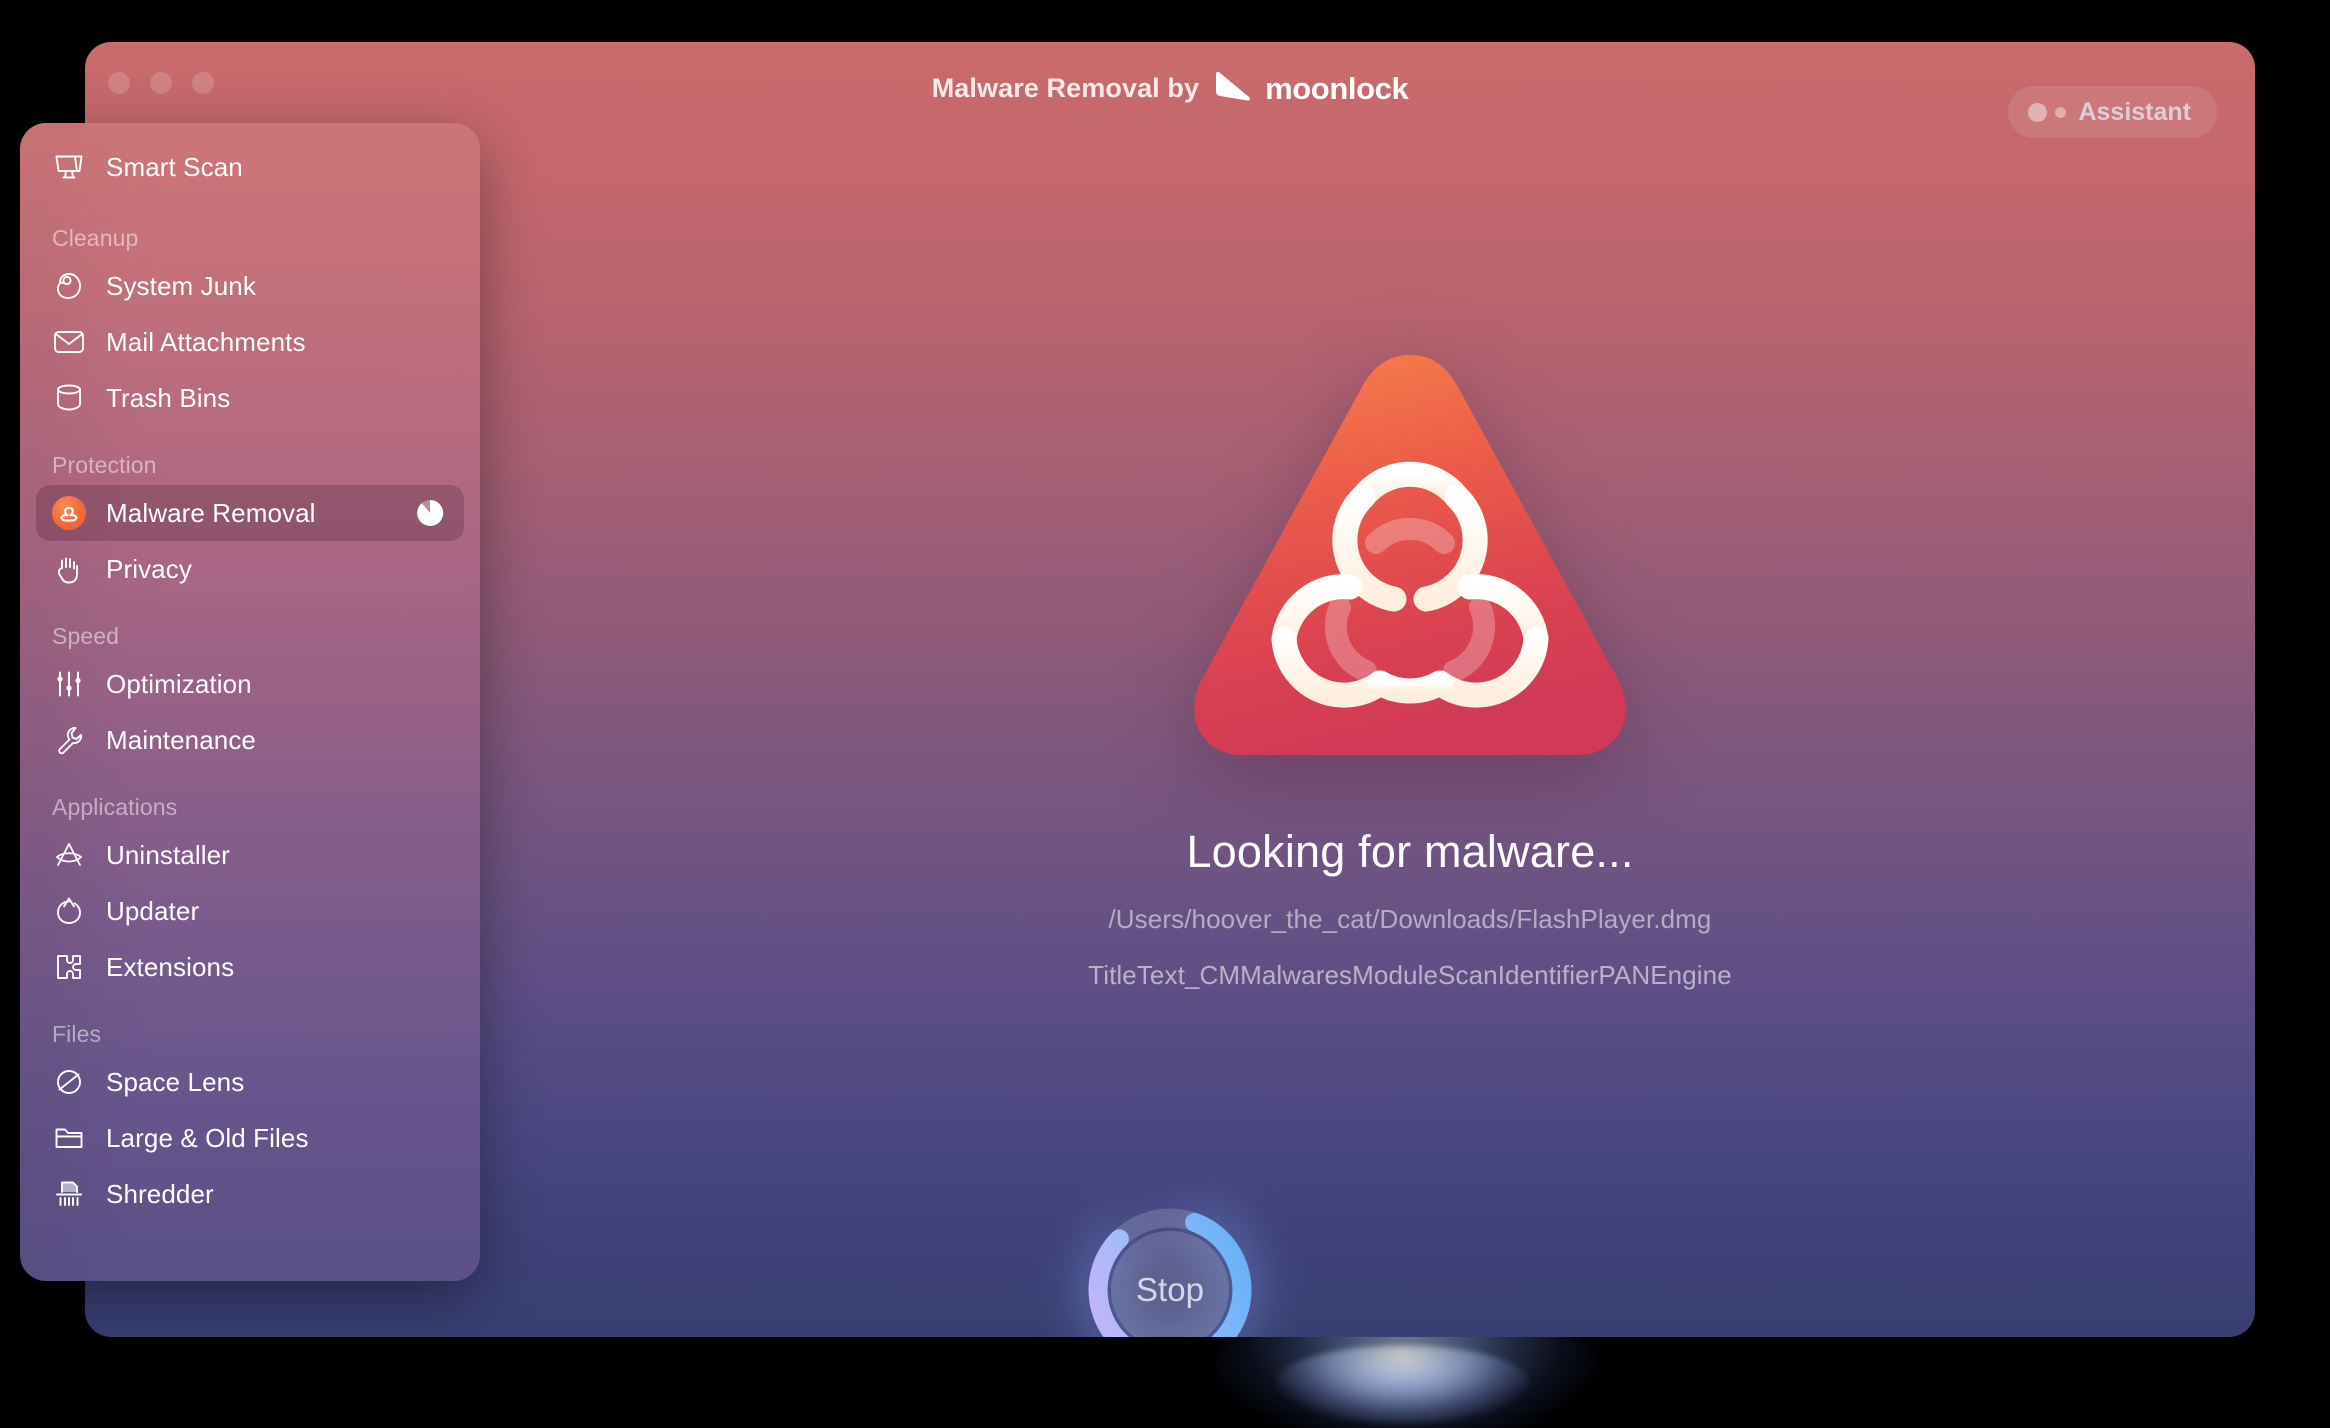 The height and width of the screenshot is (1428, 2330). I want to click on sidebar-item-label: Updater, so click(153, 910).